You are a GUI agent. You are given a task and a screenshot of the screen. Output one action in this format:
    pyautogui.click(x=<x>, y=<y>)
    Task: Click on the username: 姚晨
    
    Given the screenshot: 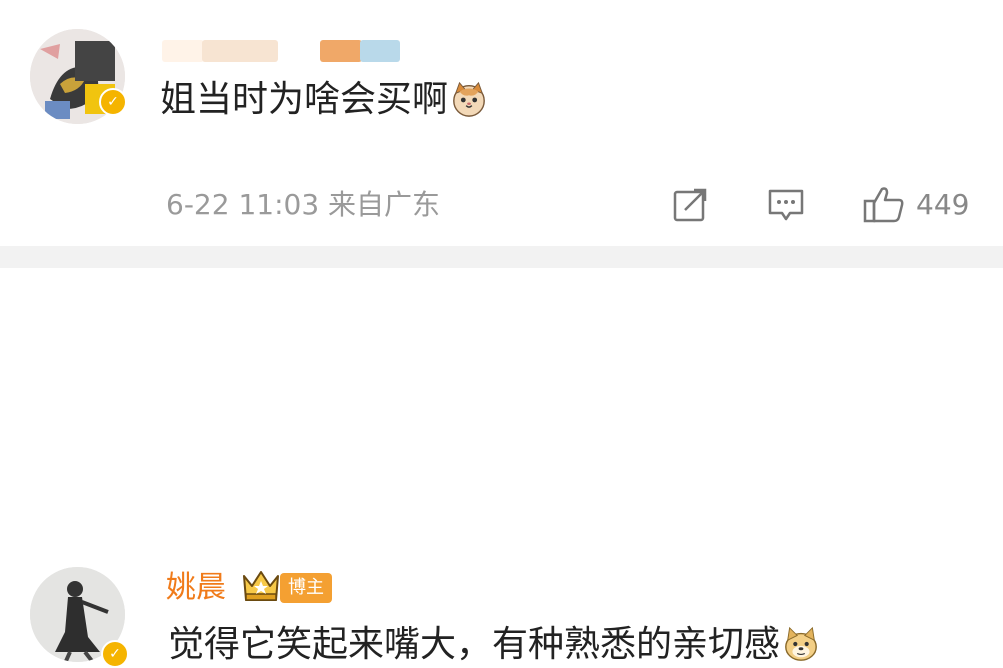 What is the action you would take?
    pyautogui.click(x=196, y=588)
    